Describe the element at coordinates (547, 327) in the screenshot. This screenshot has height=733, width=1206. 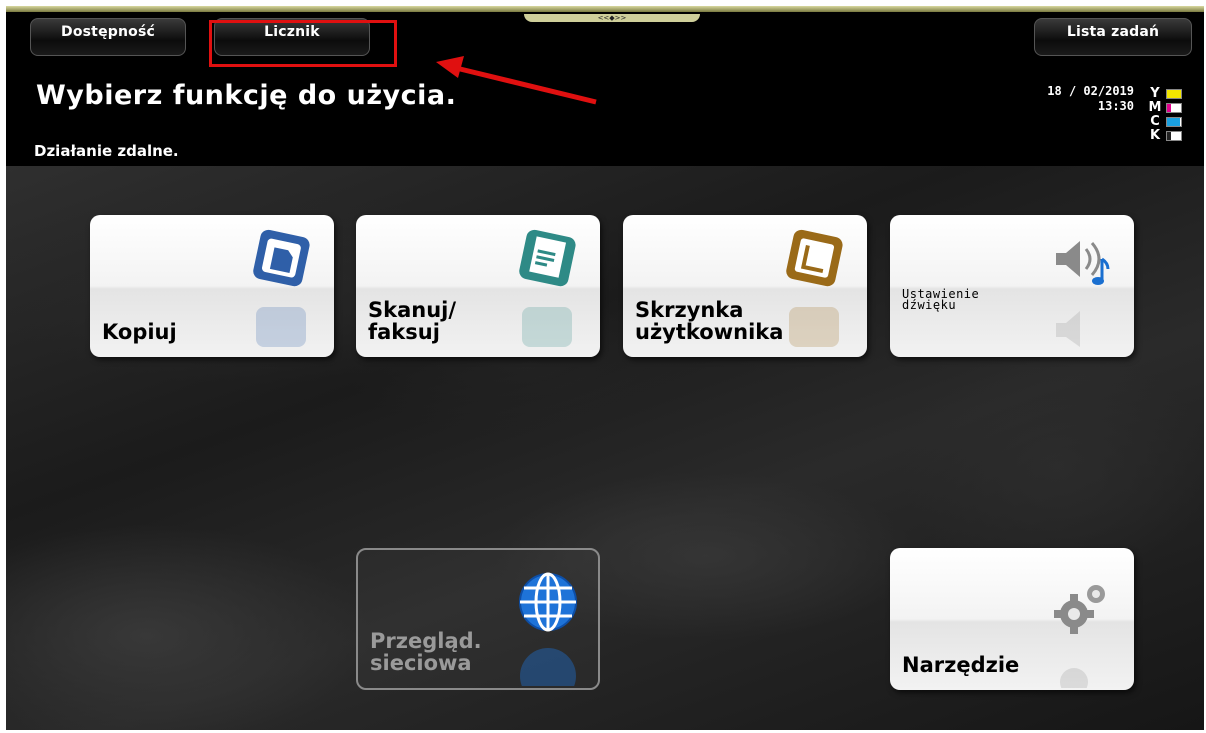
I see `scan-fax-icon-reflection` at that location.